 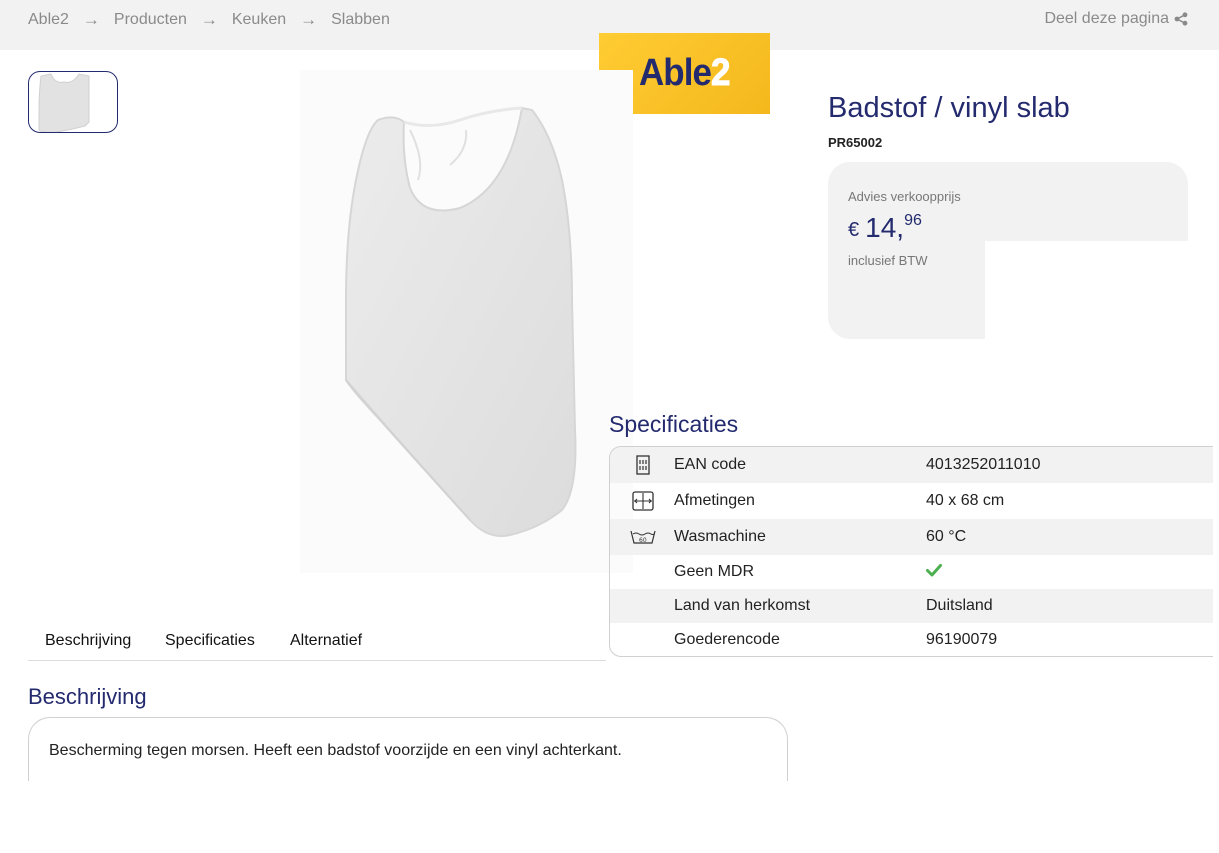 What do you see at coordinates (48, 20) in the screenshot?
I see `breadcrumb-item-home: Able2` at bounding box center [48, 20].